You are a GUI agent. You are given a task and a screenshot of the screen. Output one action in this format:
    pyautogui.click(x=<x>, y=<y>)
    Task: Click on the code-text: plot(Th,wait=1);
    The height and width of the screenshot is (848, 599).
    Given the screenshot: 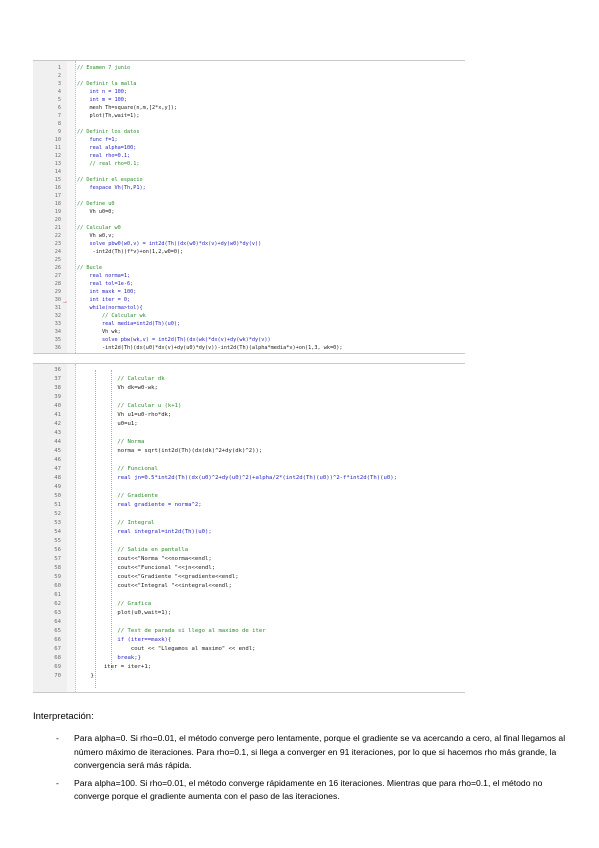 What is the action you would take?
    pyautogui.click(x=271, y=116)
    